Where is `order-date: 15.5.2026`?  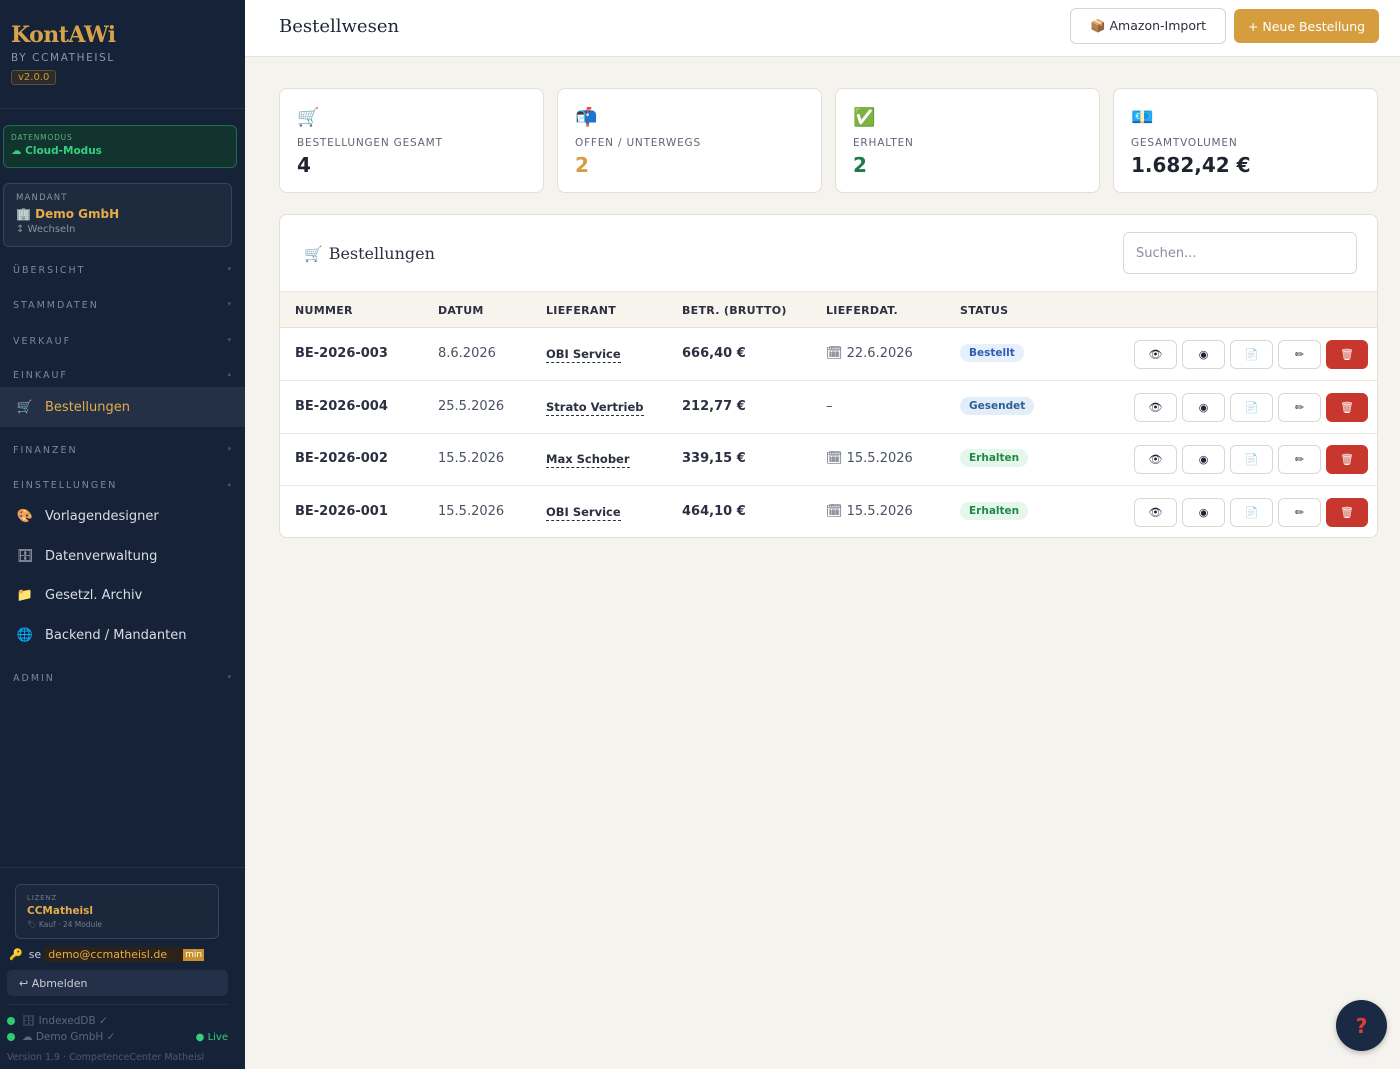 order-date: 15.5.2026 is located at coordinates (471, 458).